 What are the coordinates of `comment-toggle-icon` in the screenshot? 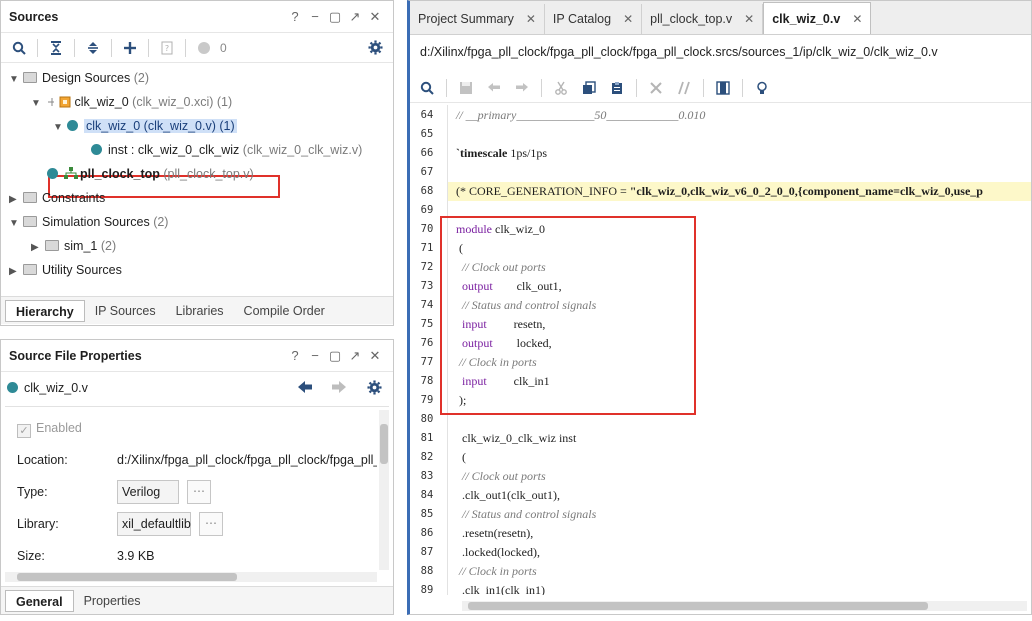 It's located at (684, 88).